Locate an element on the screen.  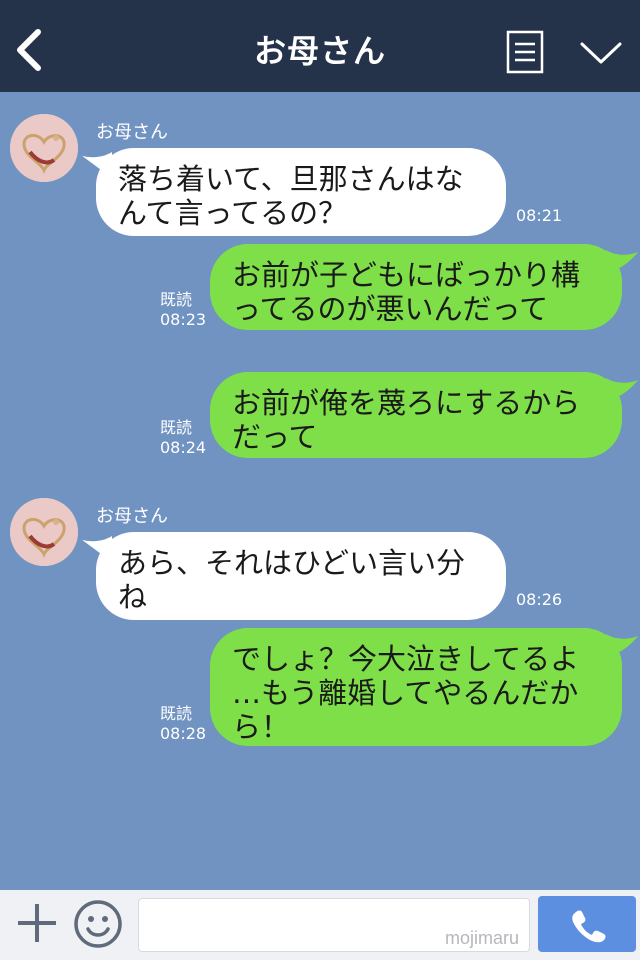
message-time: 08:26 is located at coordinates (539, 599).